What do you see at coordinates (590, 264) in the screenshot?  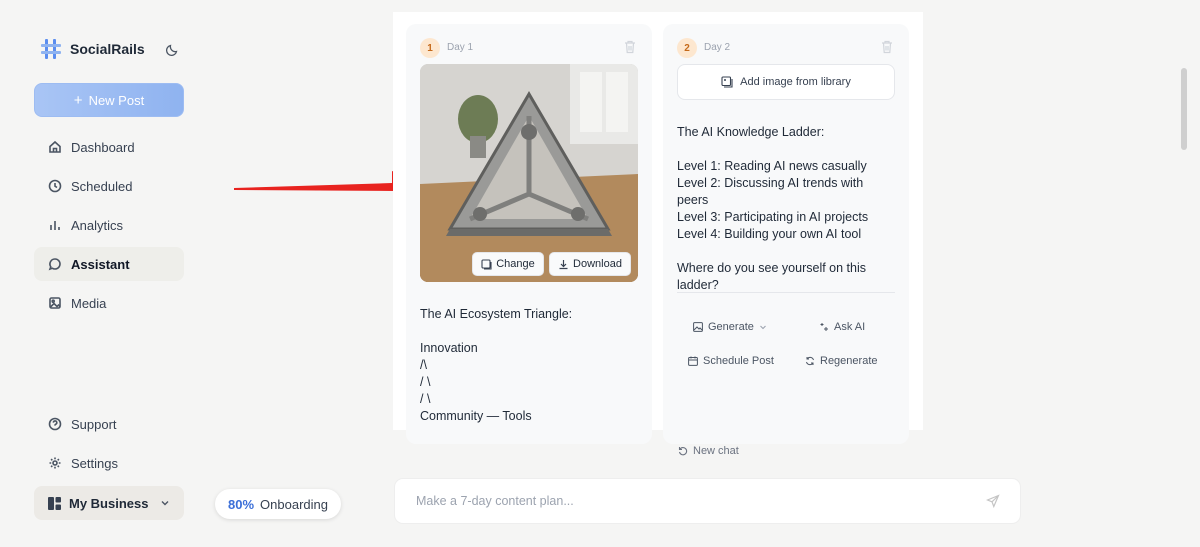 I see `download-image-button: Download` at bounding box center [590, 264].